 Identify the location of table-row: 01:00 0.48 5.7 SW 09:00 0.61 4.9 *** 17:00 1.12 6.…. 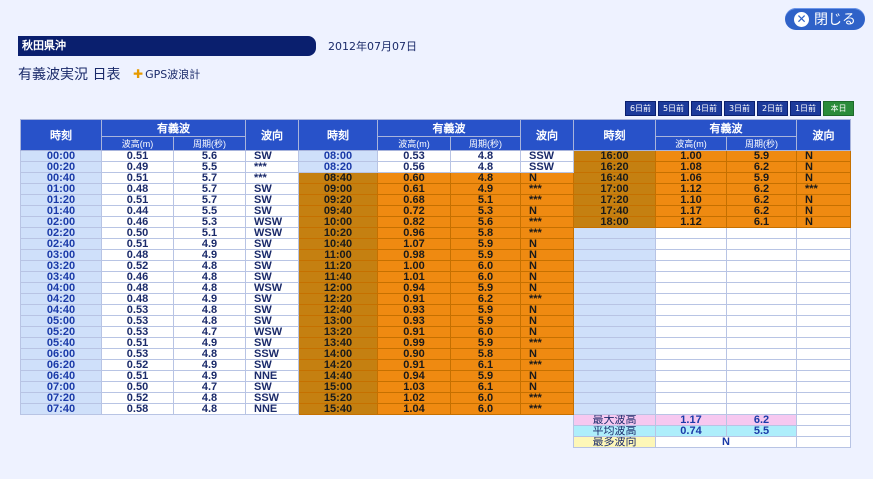
(435, 189).